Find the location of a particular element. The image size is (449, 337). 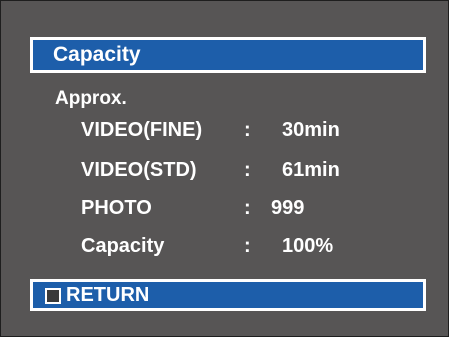

row-value: 100% is located at coordinates (308, 246).